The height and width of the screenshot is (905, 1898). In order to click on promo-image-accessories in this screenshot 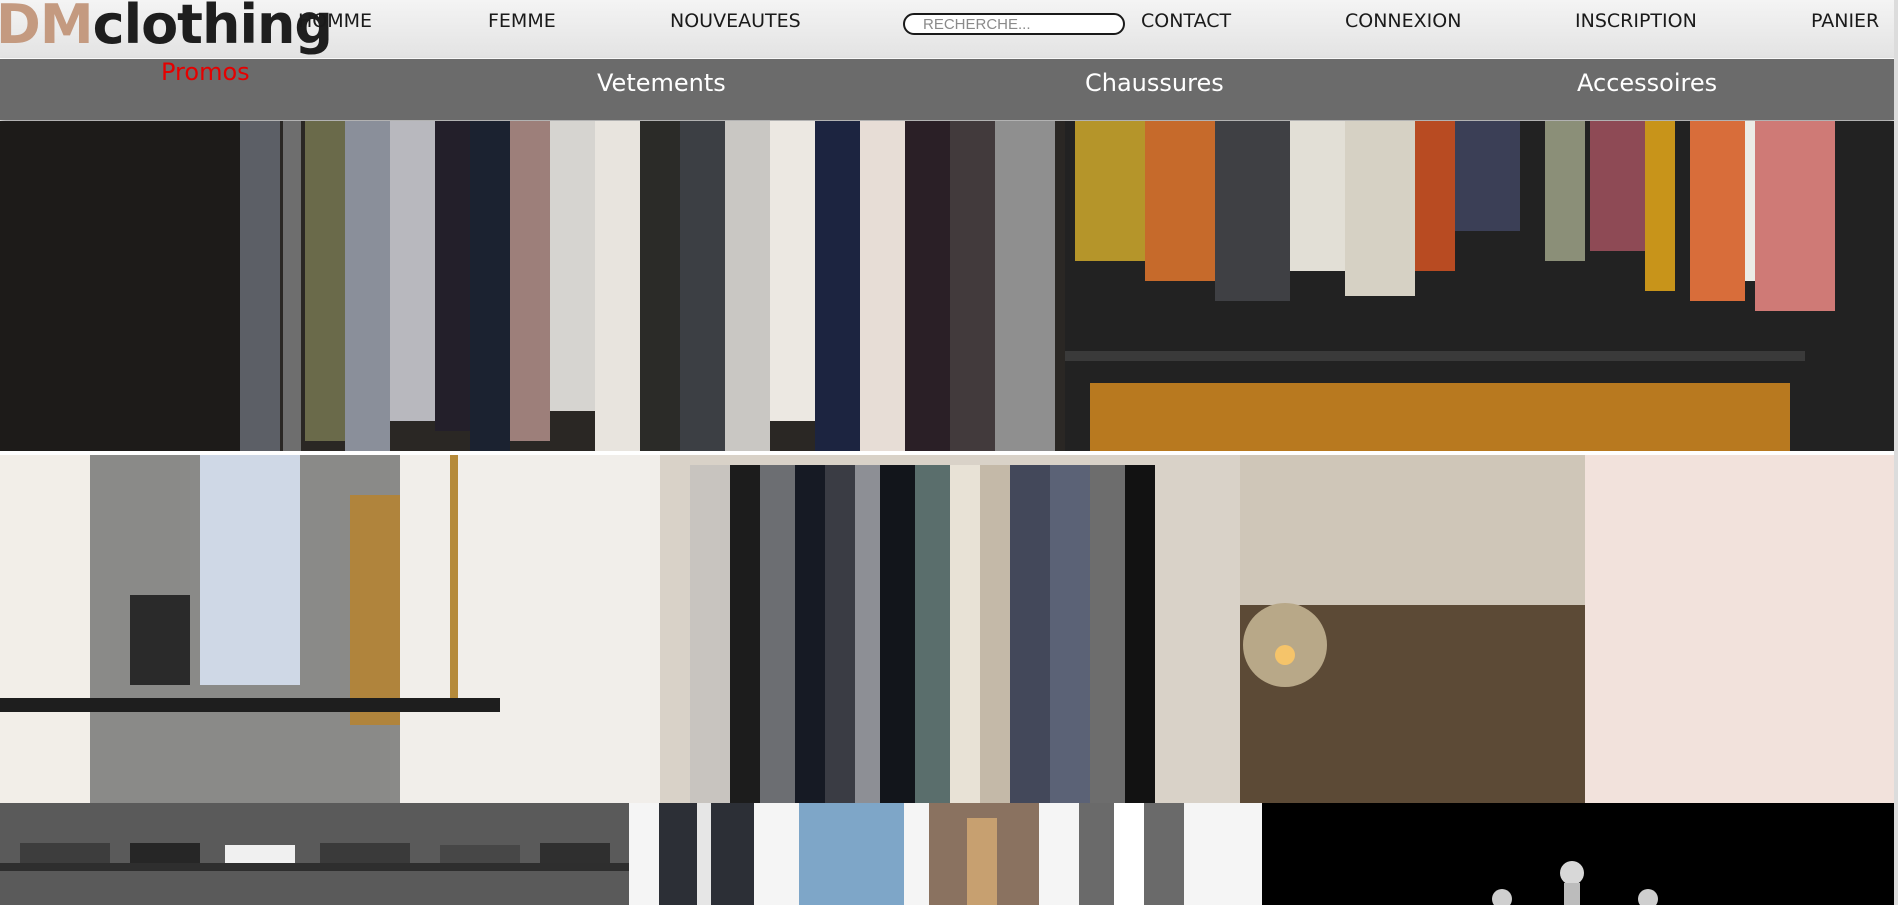, I will do `click(1580, 854)`.